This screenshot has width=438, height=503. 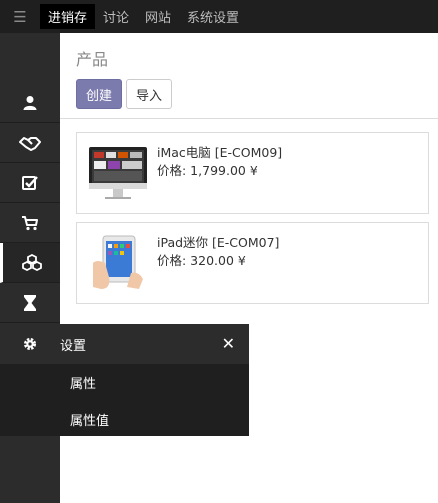 What do you see at coordinates (20, 16) in the screenshot?
I see `hamburger-menu-icon: ☰` at bounding box center [20, 16].